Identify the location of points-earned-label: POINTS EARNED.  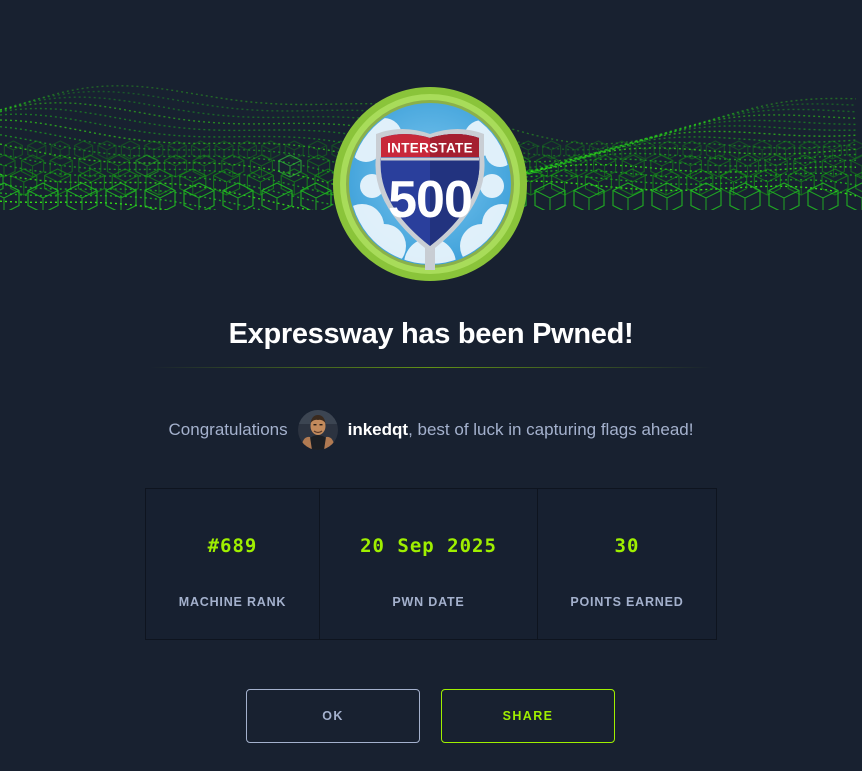
(627, 602).